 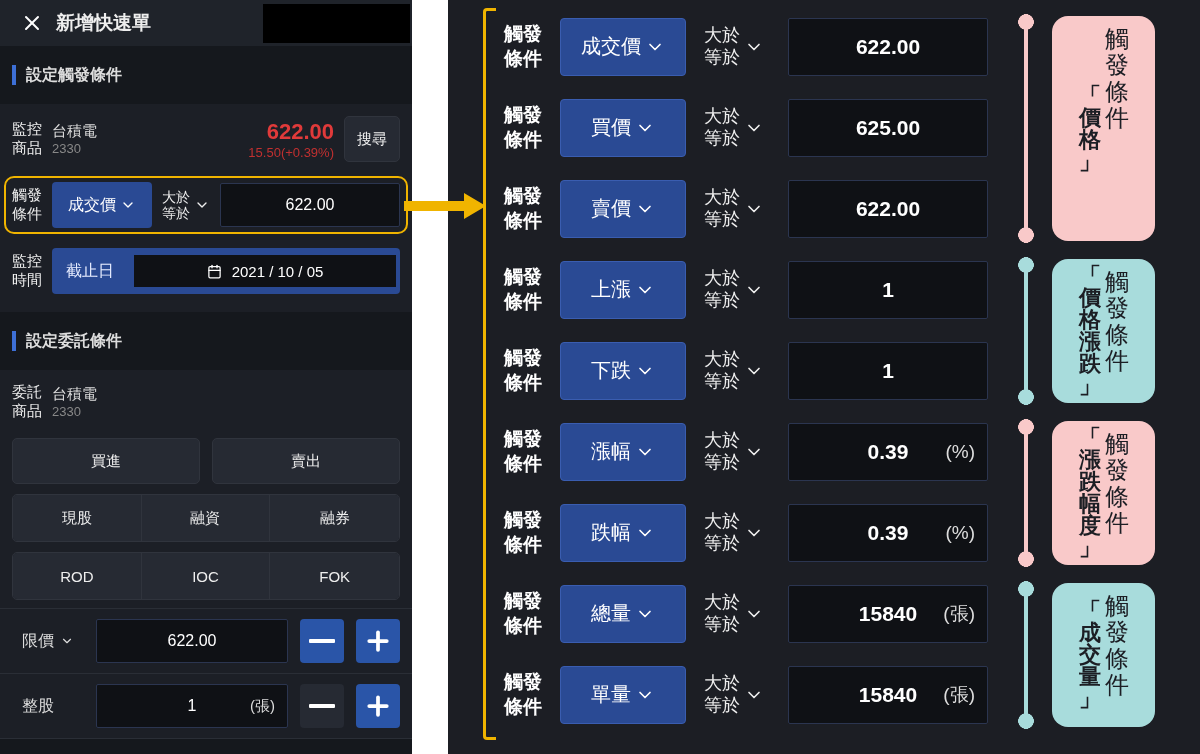 I want to click on page-title: 新增快速單, so click(x=103, y=23).